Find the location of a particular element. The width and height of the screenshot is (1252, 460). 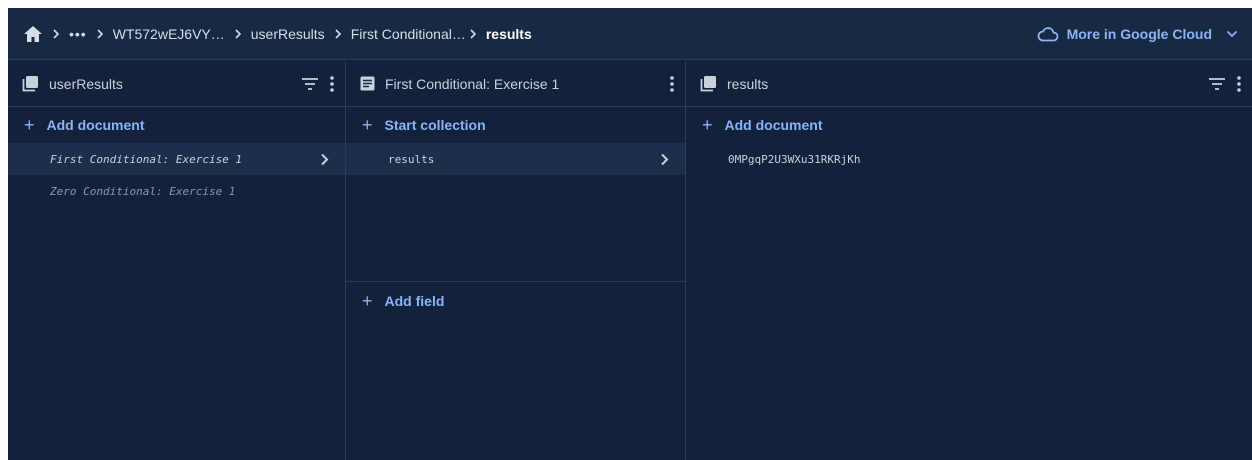

collection-panel-header: userResults is located at coordinates (176, 84).